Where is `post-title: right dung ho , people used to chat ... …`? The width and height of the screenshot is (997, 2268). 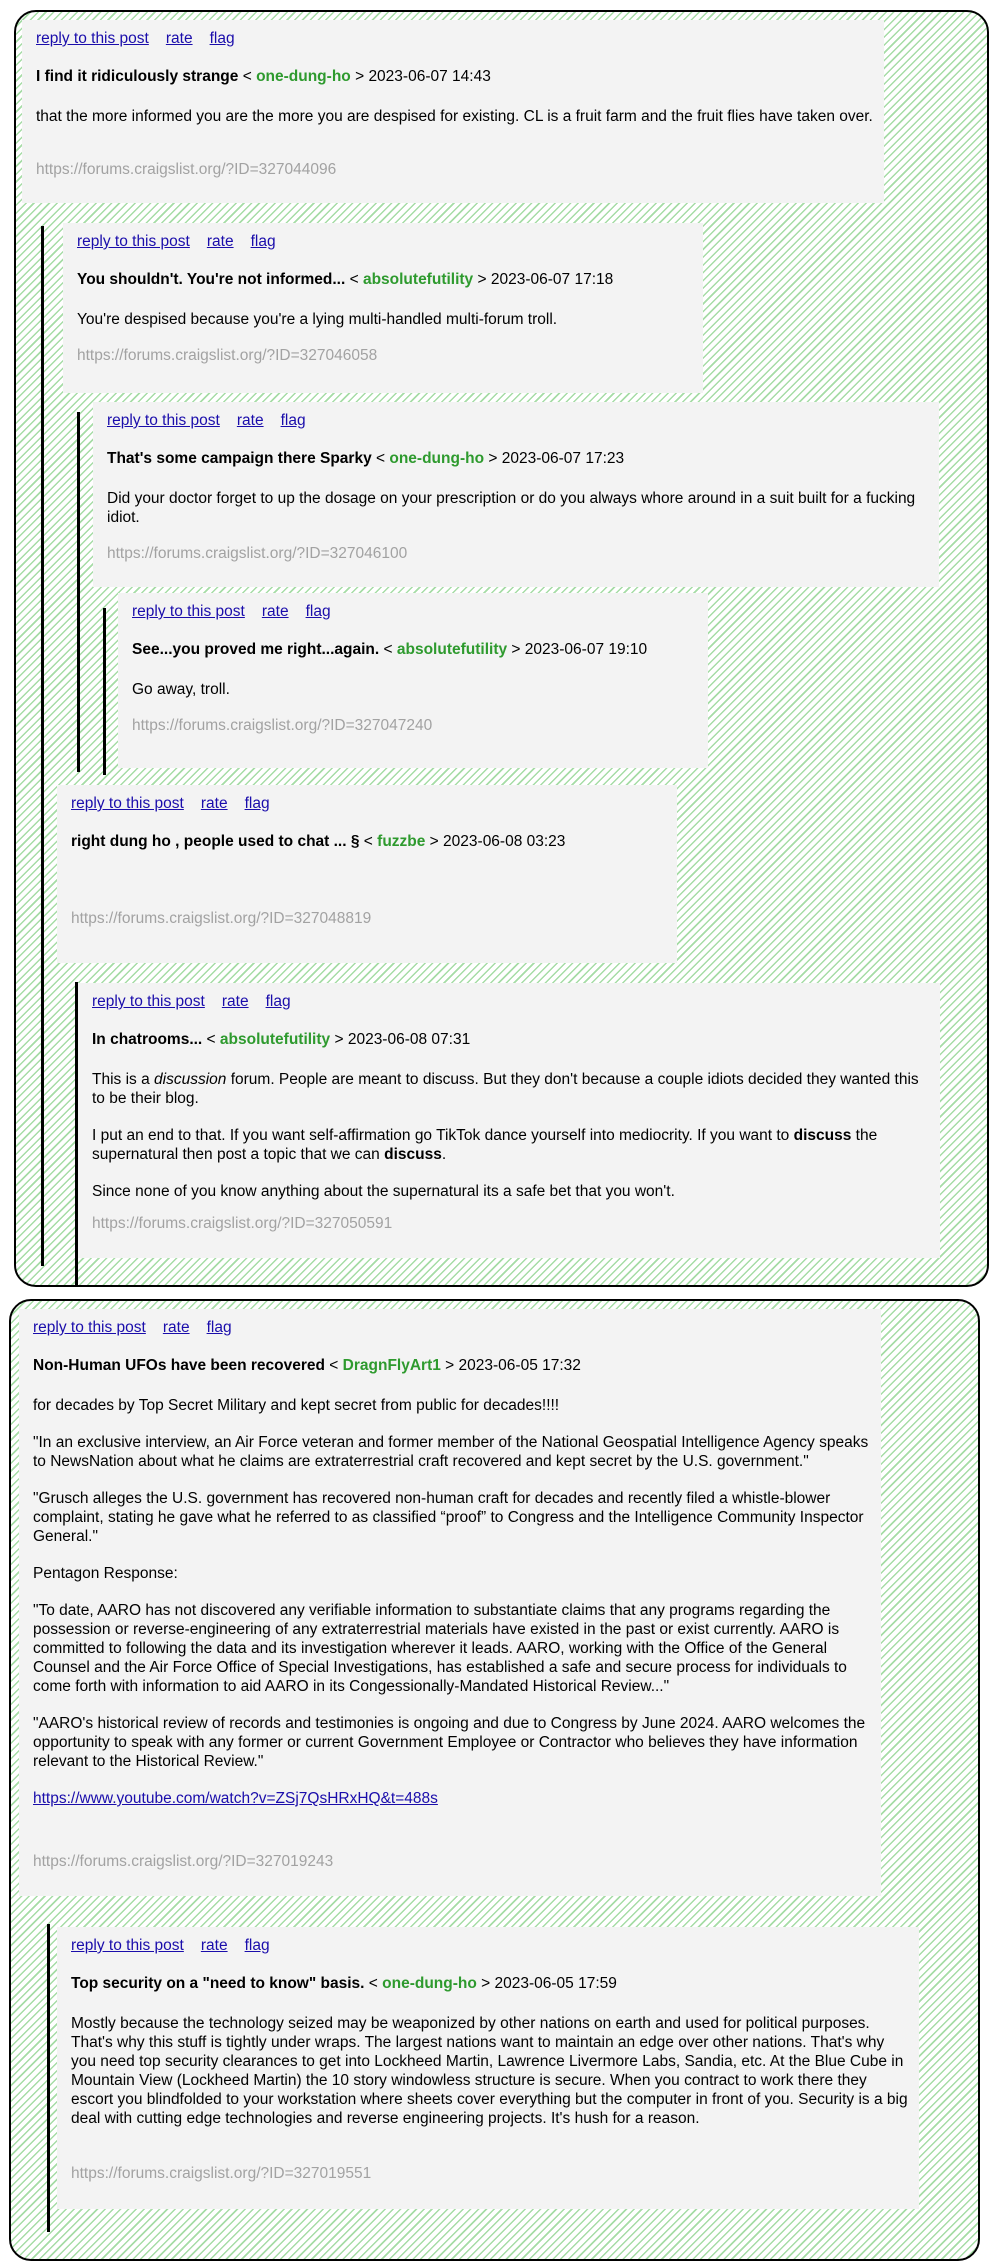 post-title: right dung ho , people used to chat ... … is located at coordinates (215, 841).